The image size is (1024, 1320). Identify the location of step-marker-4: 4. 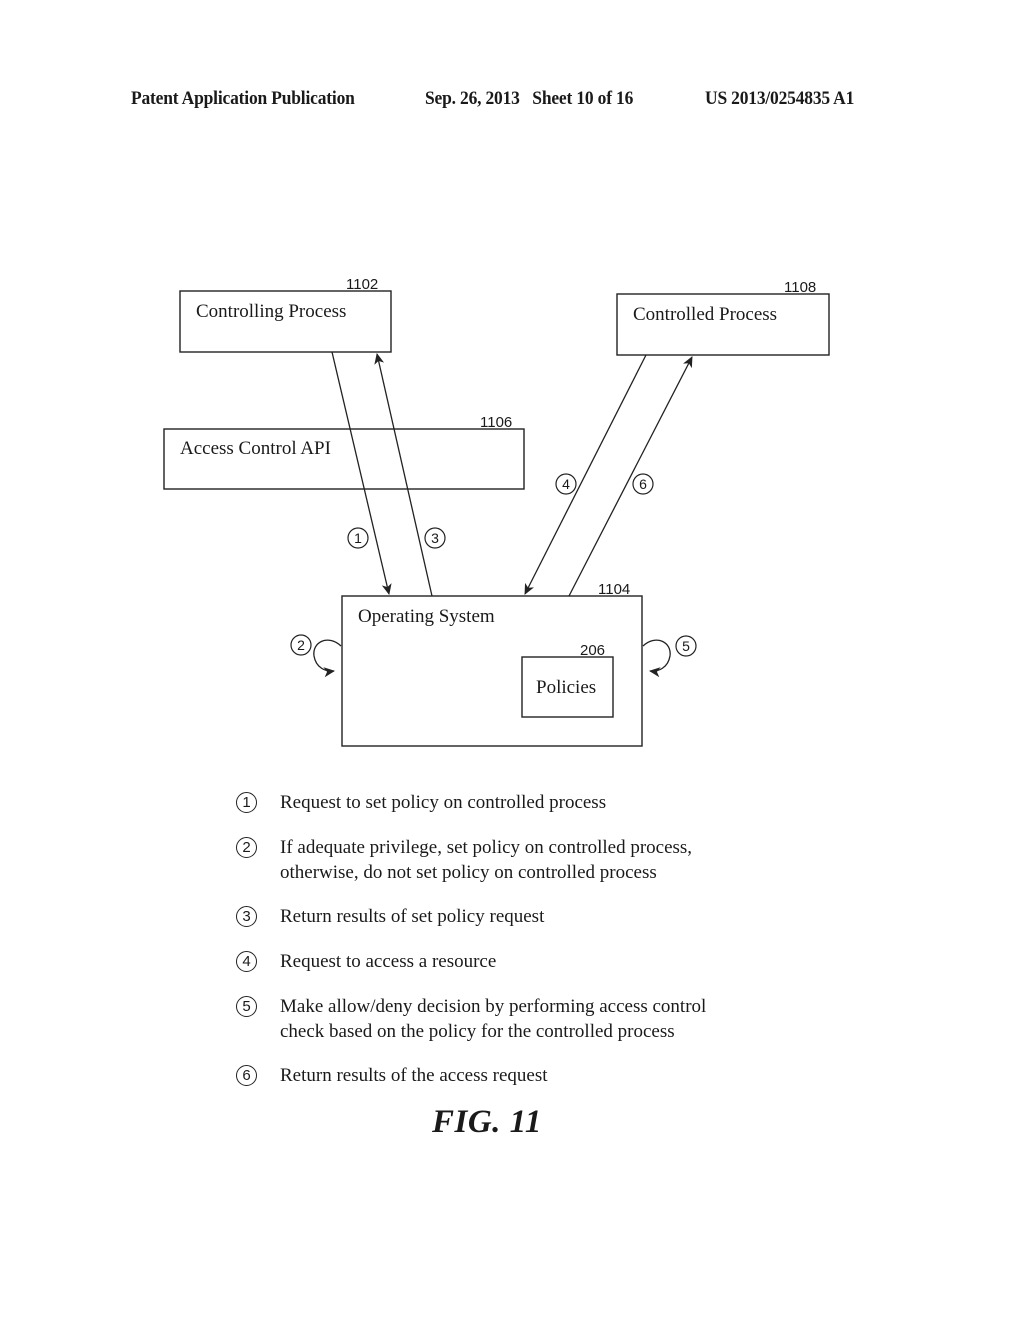
(566, 484).